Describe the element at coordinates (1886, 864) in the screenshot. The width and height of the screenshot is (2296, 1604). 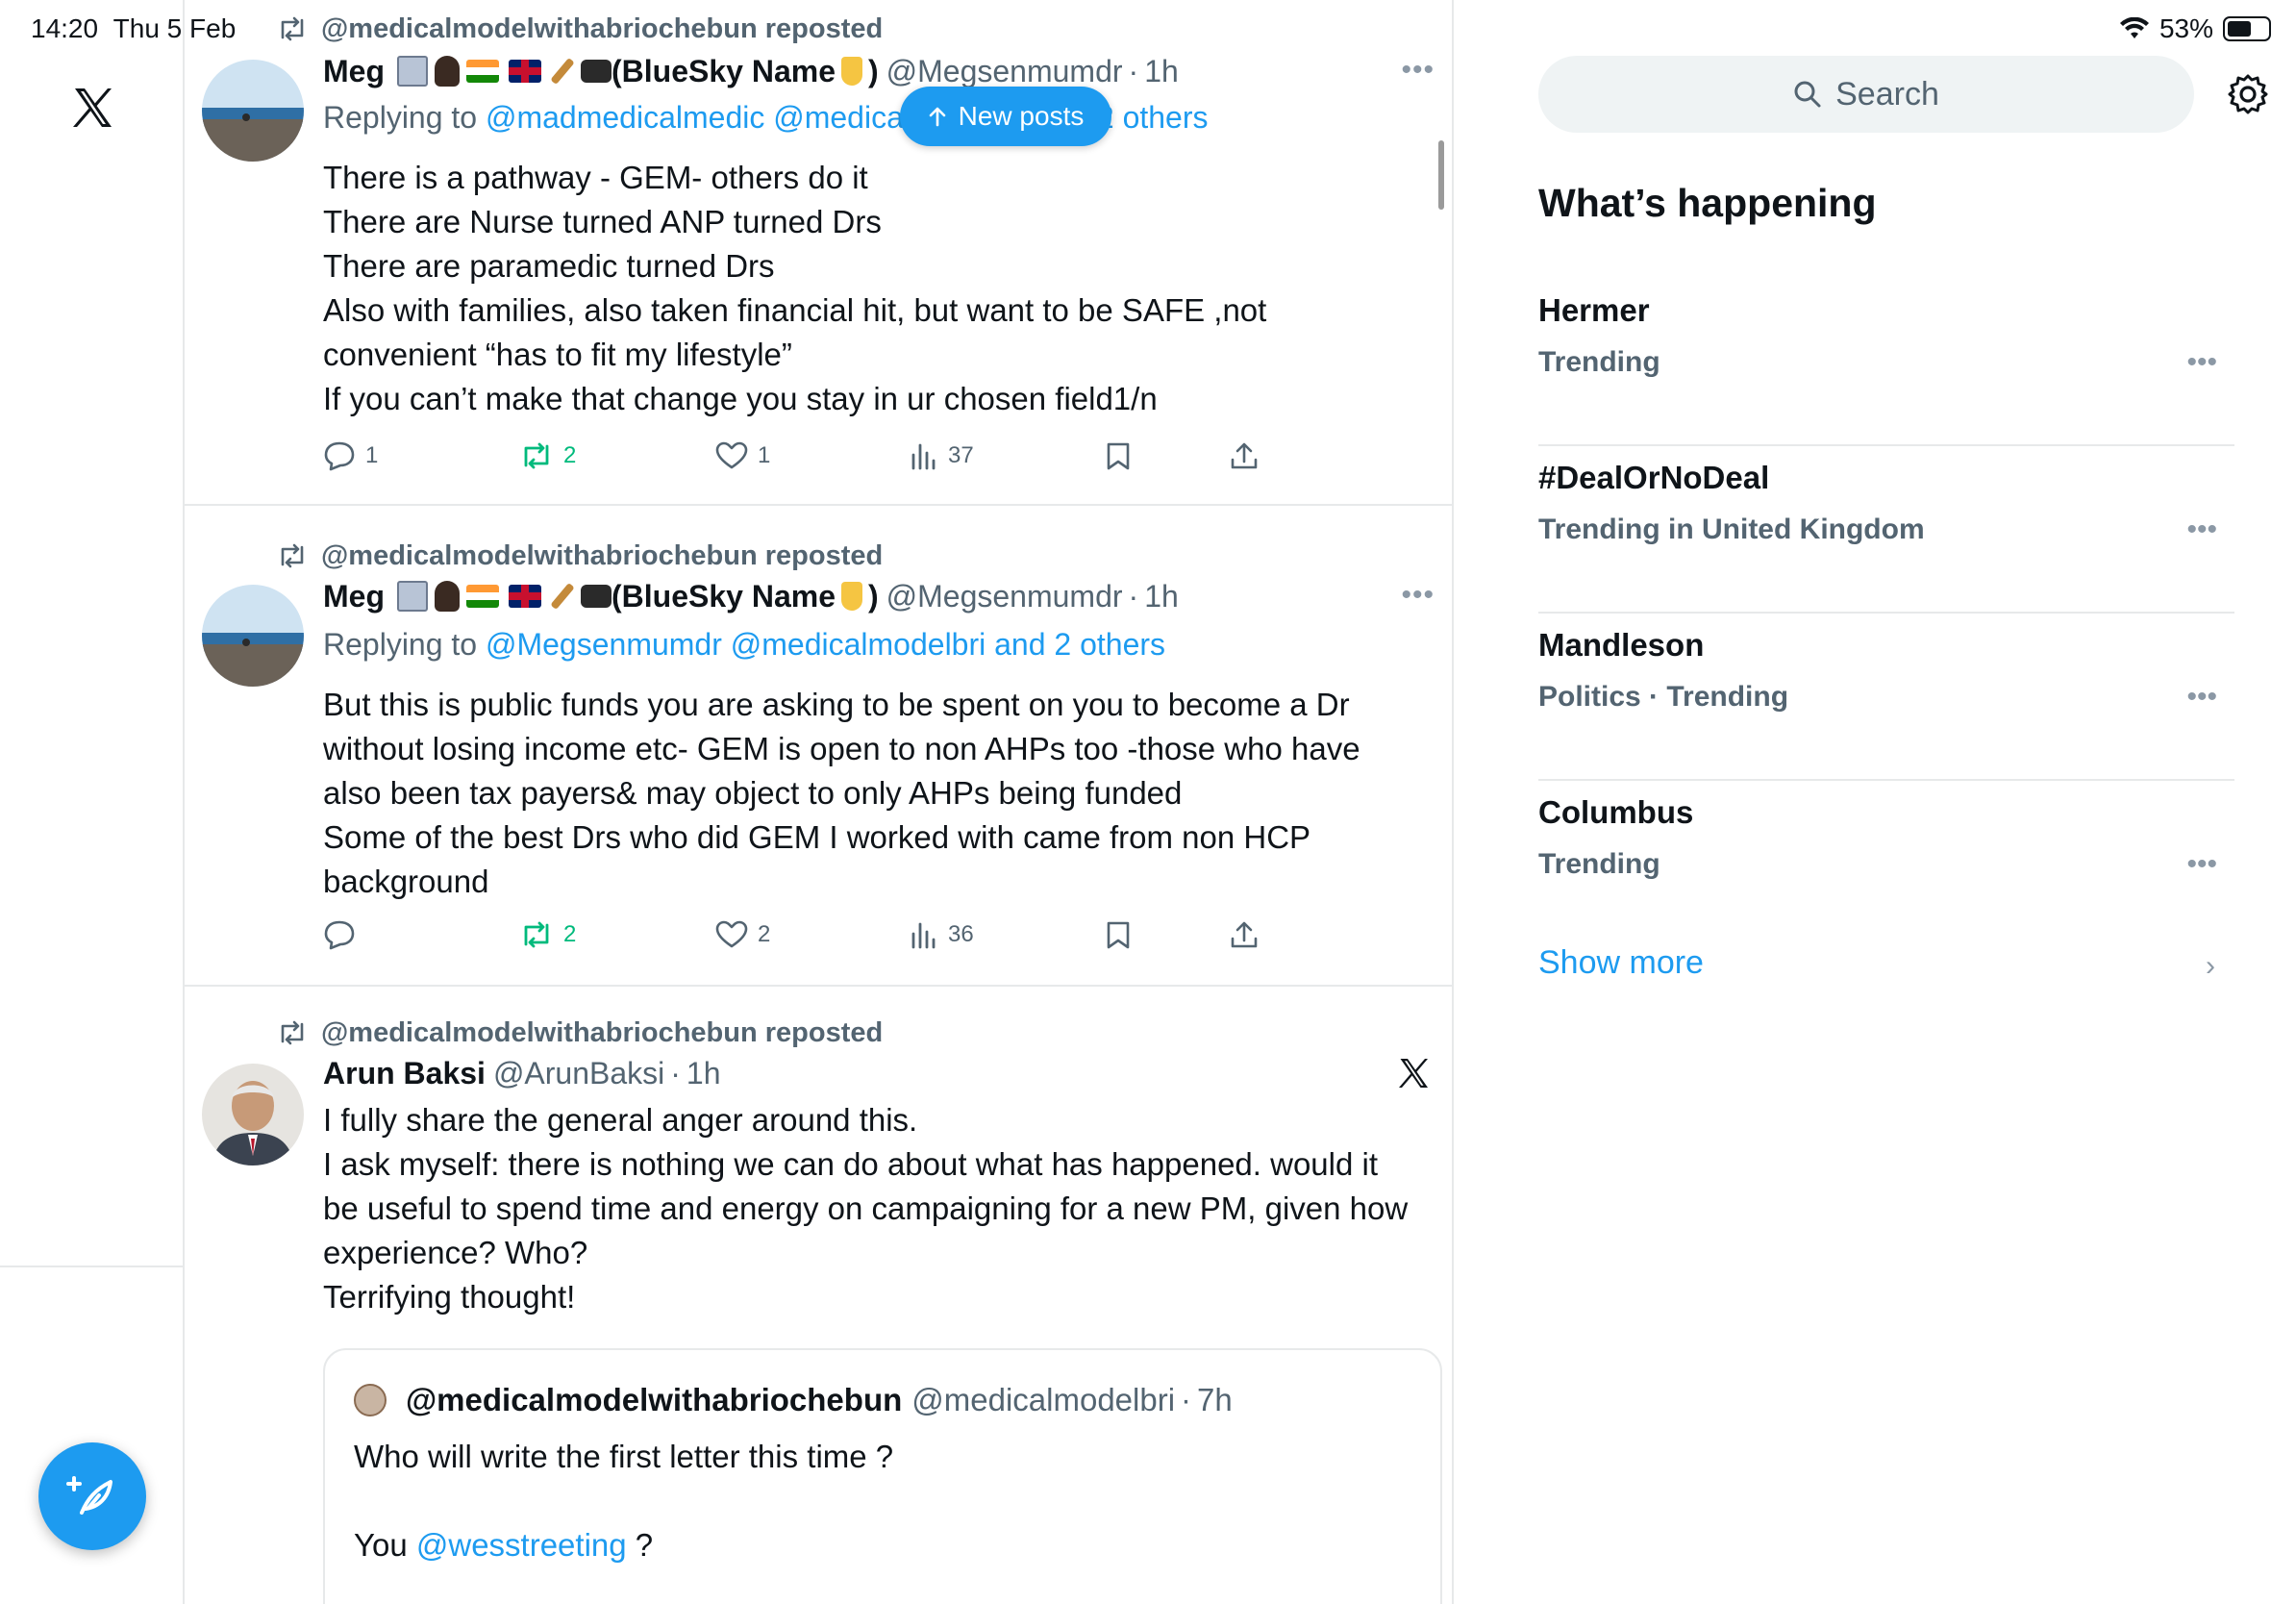
I see `trend-item: Columbus Trending •••` at that location.